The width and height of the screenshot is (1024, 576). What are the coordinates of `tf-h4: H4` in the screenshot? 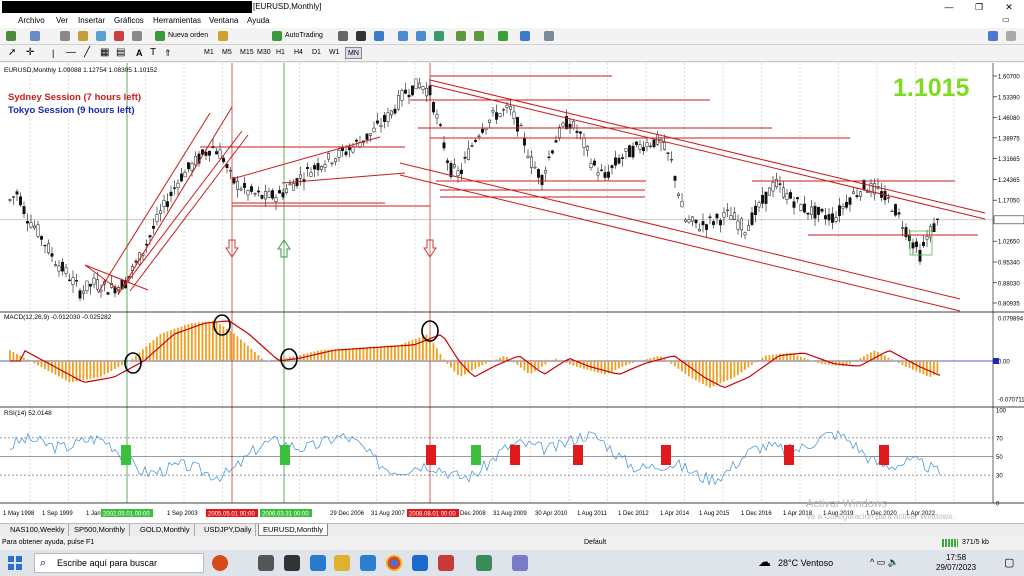 It's located at (298, 53).